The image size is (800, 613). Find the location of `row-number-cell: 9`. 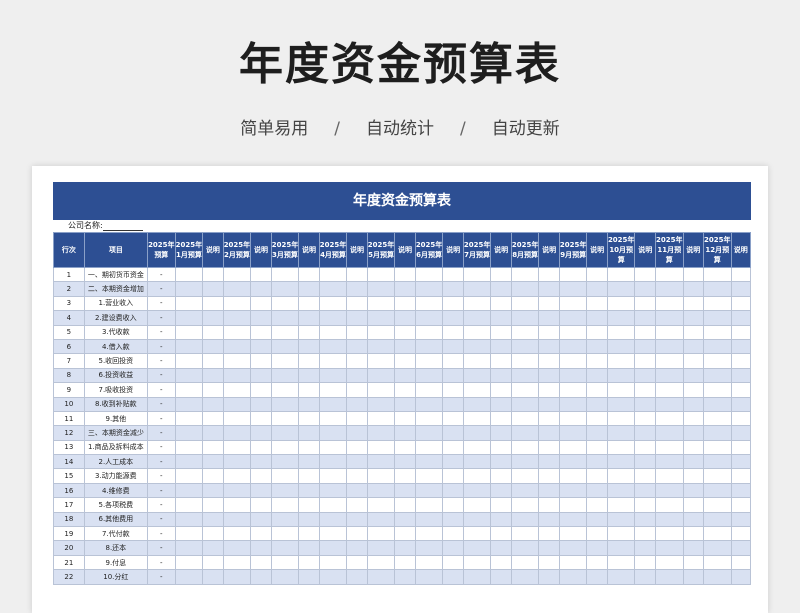

row-number-cell: 9 is located at coordinates (69, 390).